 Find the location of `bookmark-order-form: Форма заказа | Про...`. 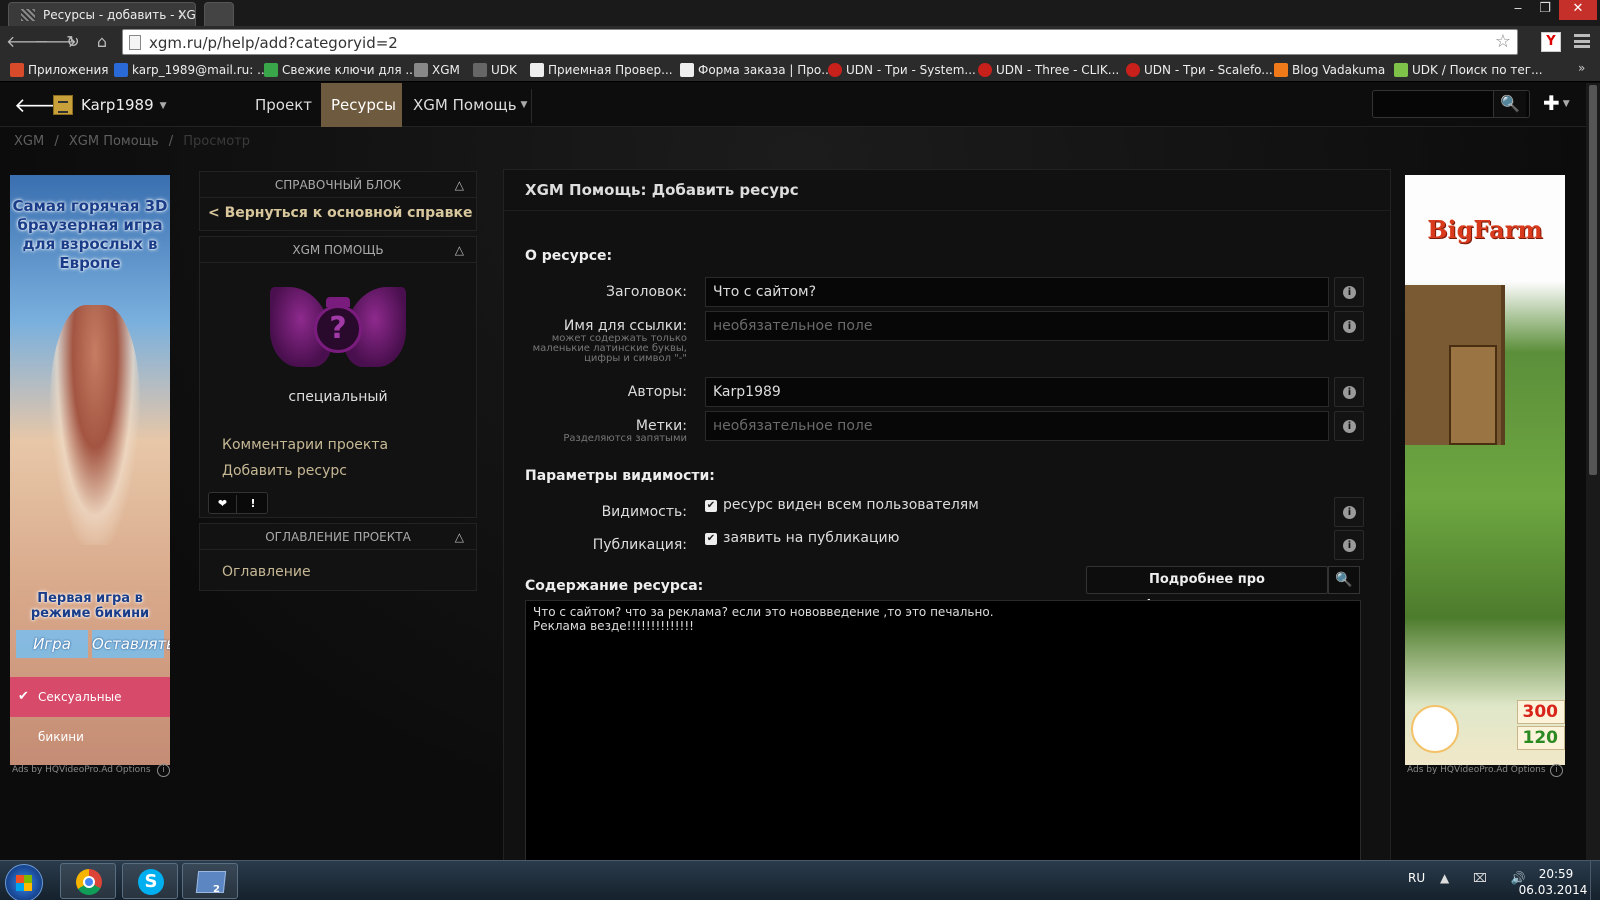

bookmark-order-form: Форма заказа | Про... is located at coordinates (755, 70).